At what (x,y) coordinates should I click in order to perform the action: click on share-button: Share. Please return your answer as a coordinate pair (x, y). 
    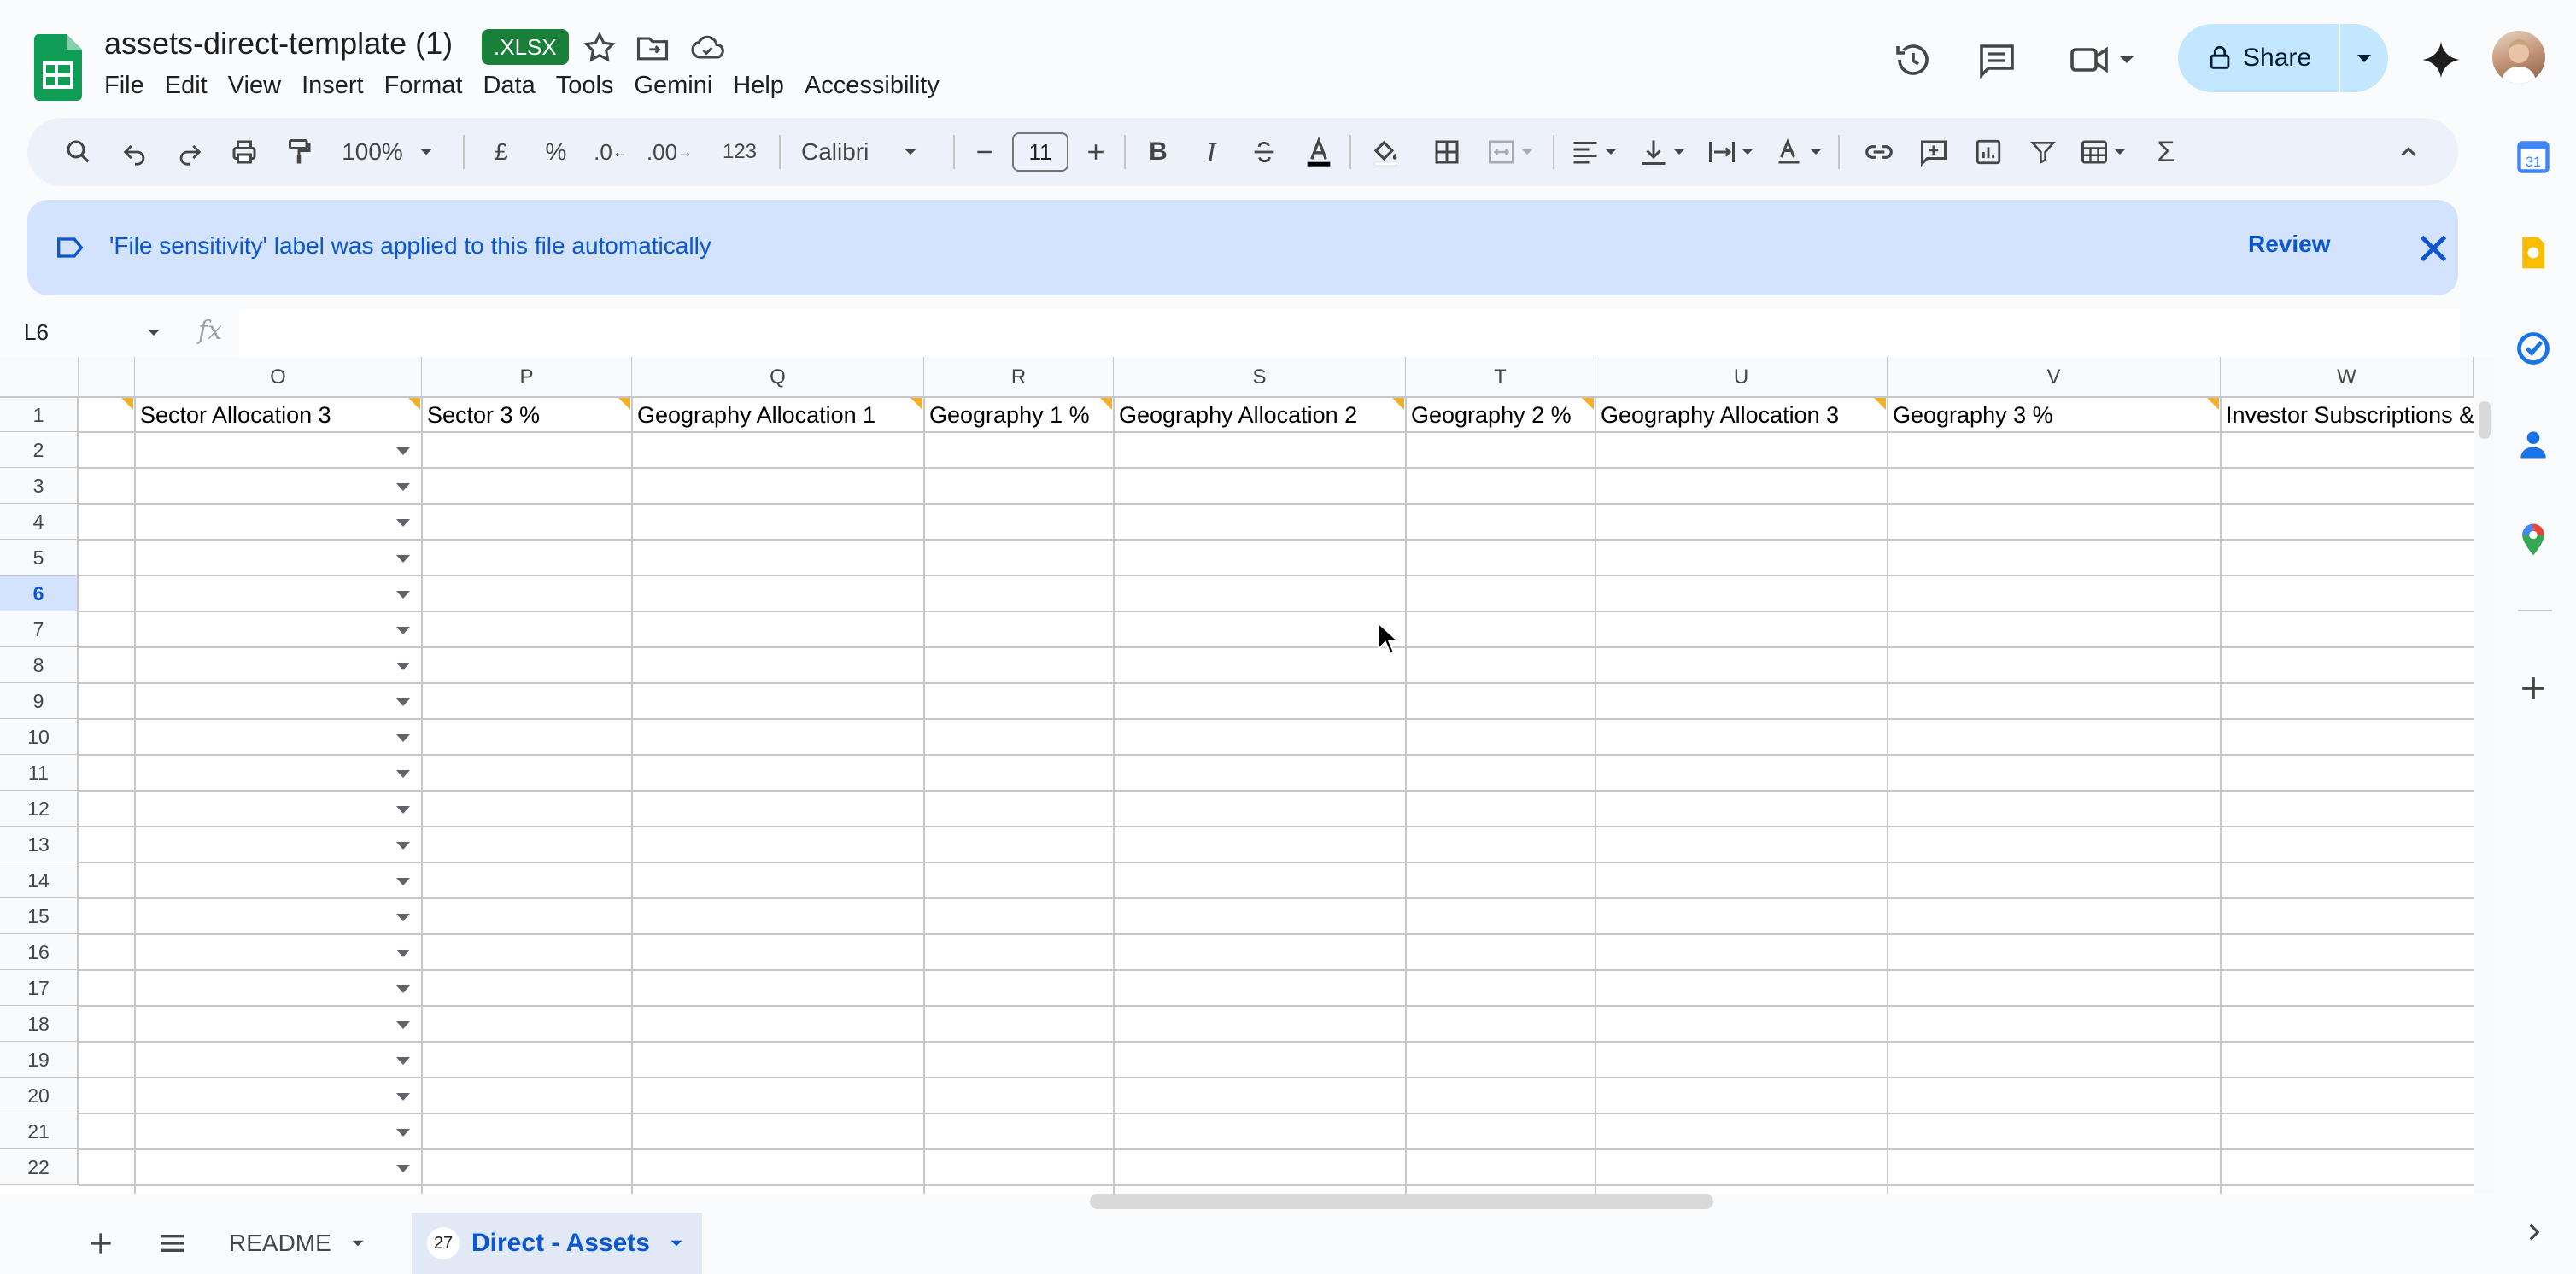
    Looking at the image, I should click on (2283, 58).